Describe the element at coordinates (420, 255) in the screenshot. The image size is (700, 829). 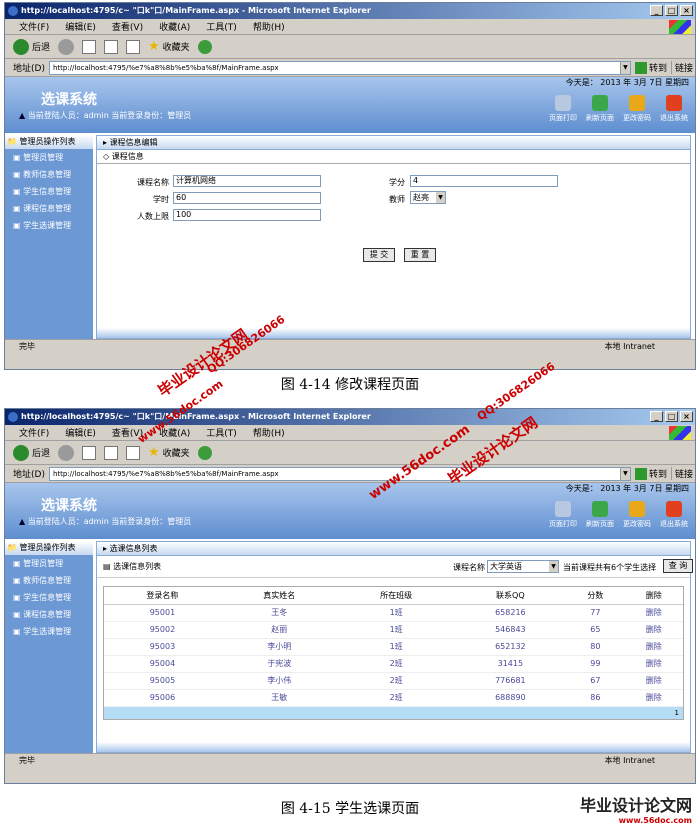
I see `reset-button: 重 置` at that location.